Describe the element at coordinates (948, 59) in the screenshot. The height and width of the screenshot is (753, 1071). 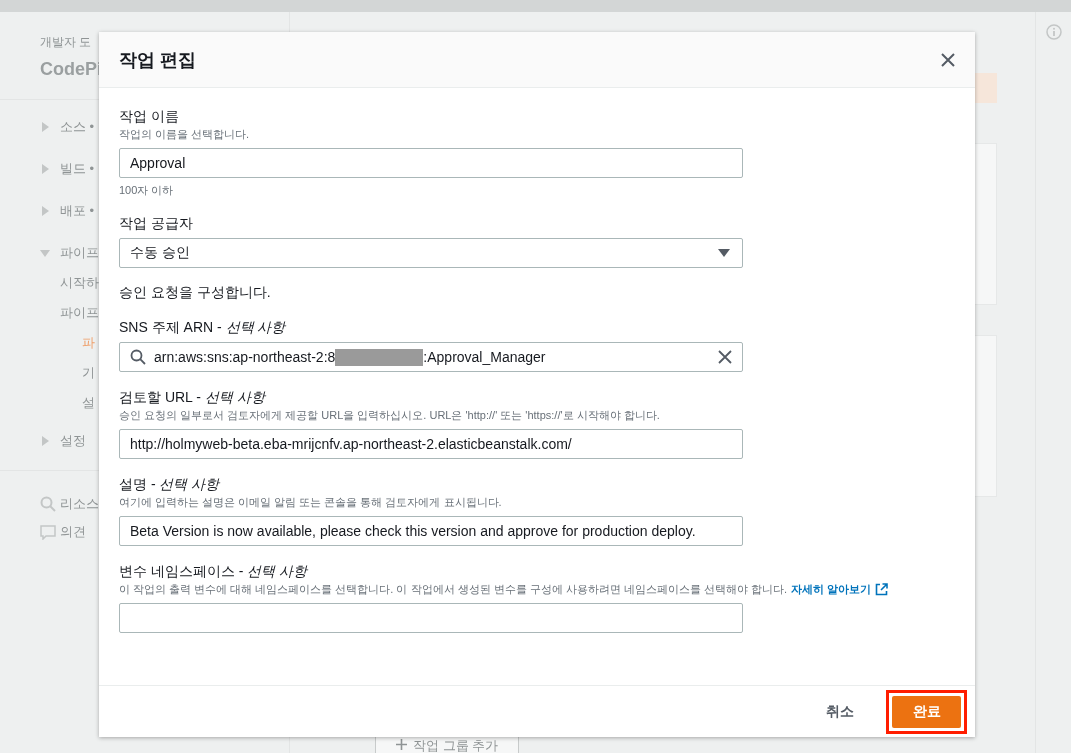
I see `close-icon` at that location.